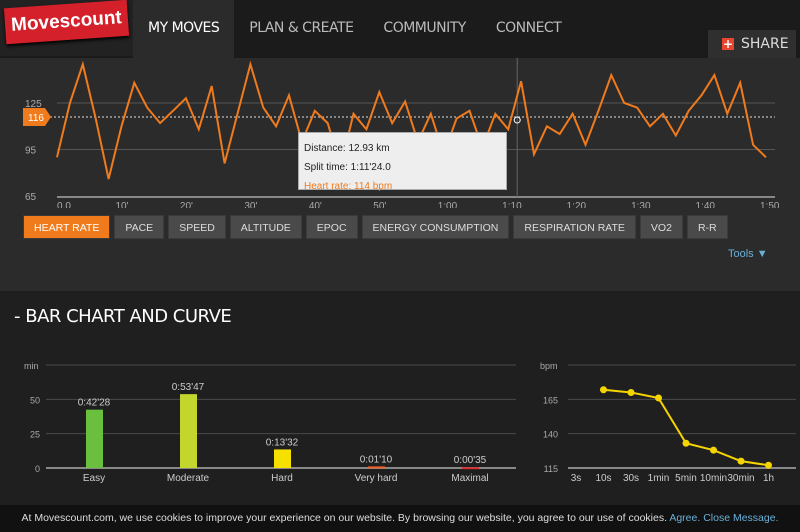 The width and height of the screenshot is (800, 532). Describe the element at coordinates (123, 316) in the screenshot. I see `section-title: - BAR CHART AND CURVE` at that location.